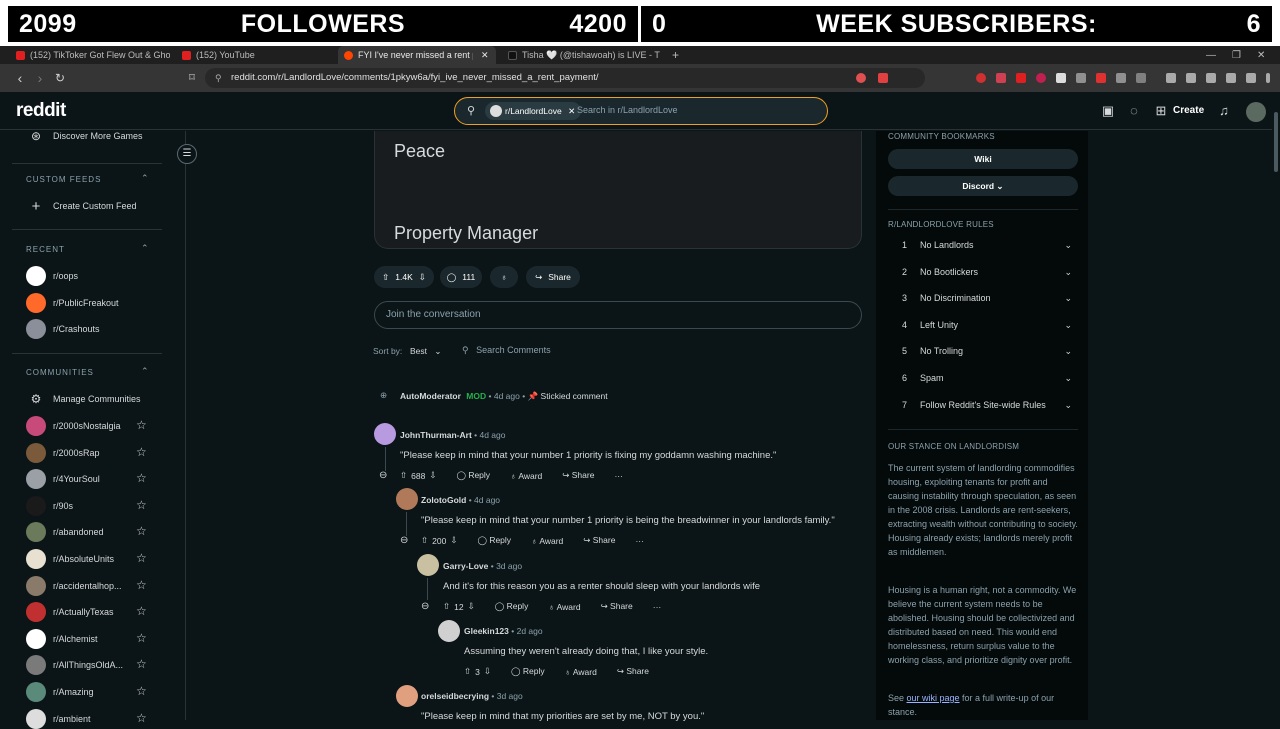 The height and width of the screenshot is (729, 1280). I want to click on create-plus-icon: ⊞, so click(1161, 111).